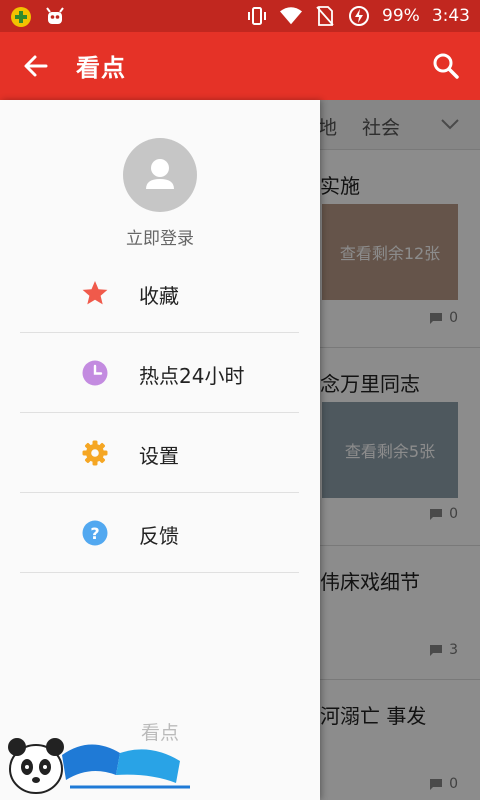 Image resolution: width=480 pixels, height=800 pixels. What do you see at coordinates (325, 16) in the screenshot?
I see `no-sim-icon` at bounding box center [325, 16].